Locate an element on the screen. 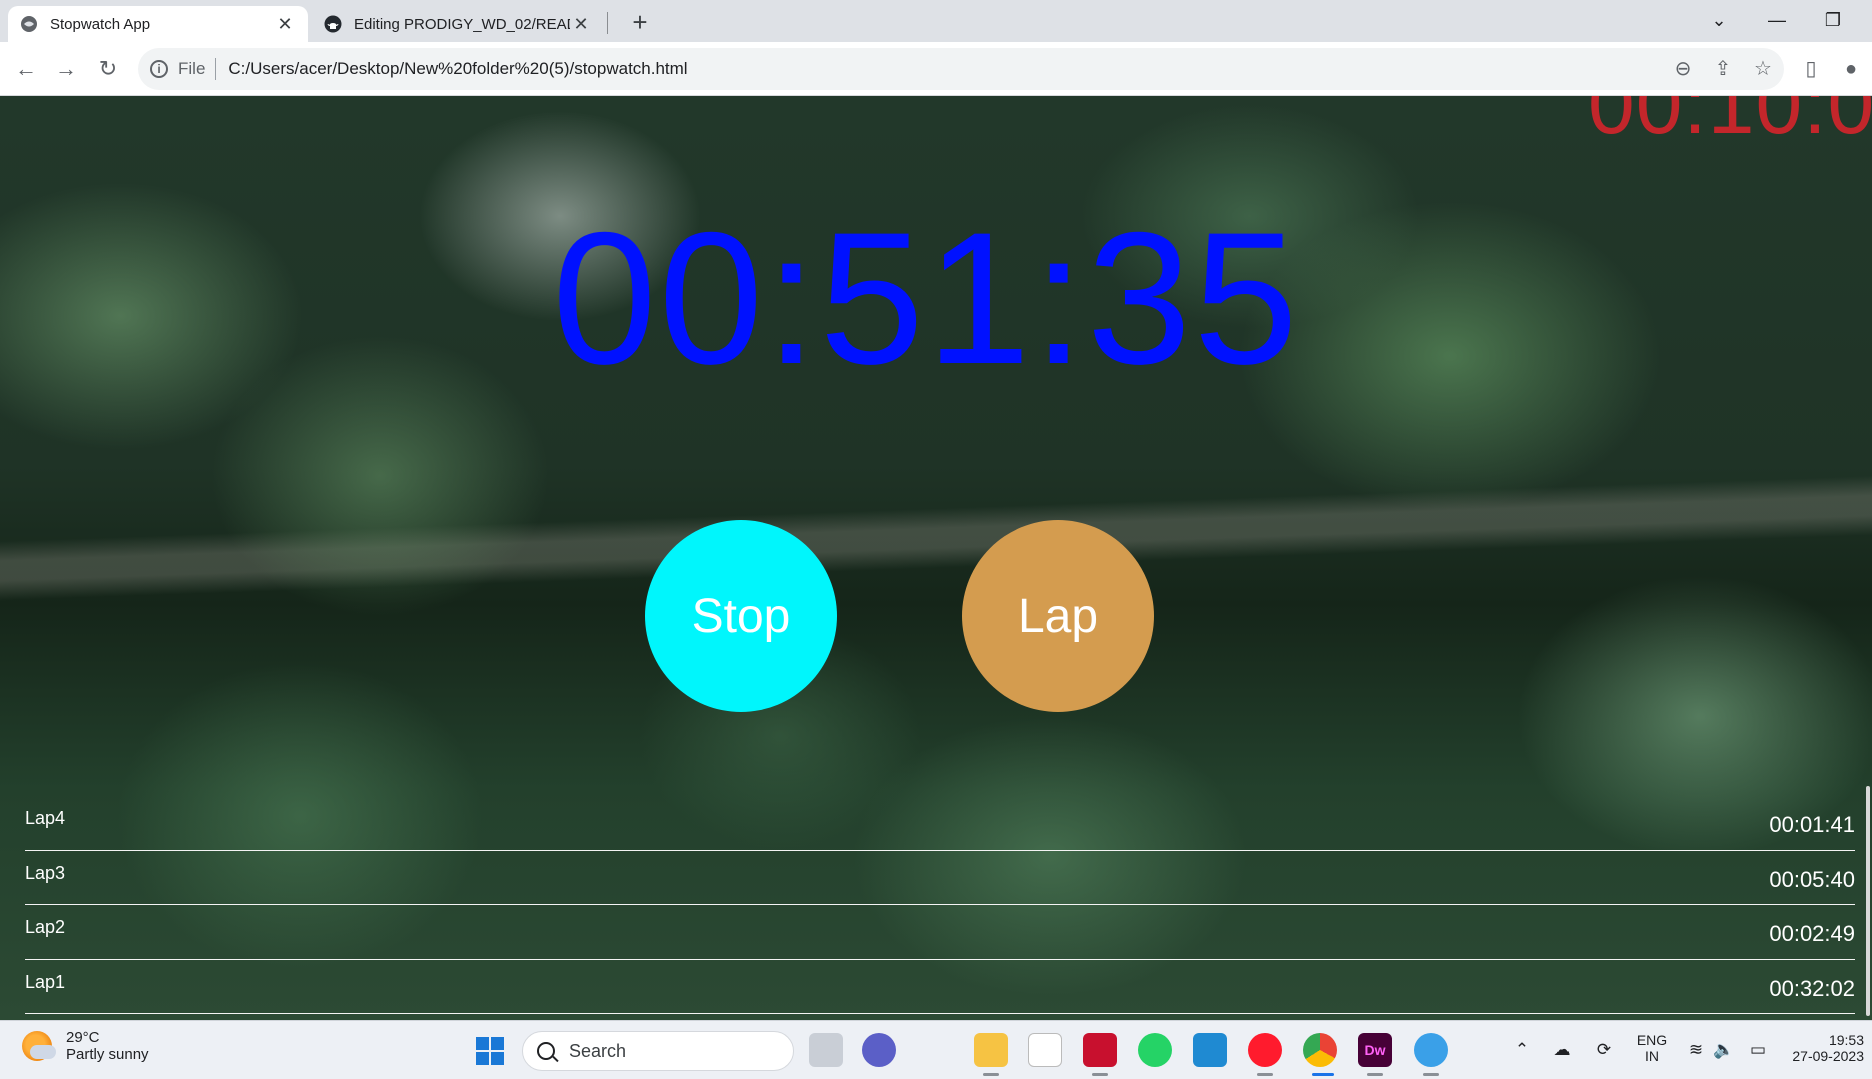  opera-icon is located at coordinates (1265, 1050).